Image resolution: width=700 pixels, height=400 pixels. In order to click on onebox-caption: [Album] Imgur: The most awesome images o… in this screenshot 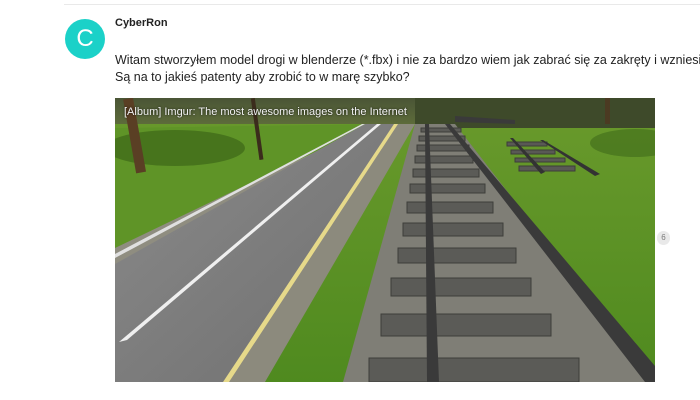, I will do `click(265, 112)`.